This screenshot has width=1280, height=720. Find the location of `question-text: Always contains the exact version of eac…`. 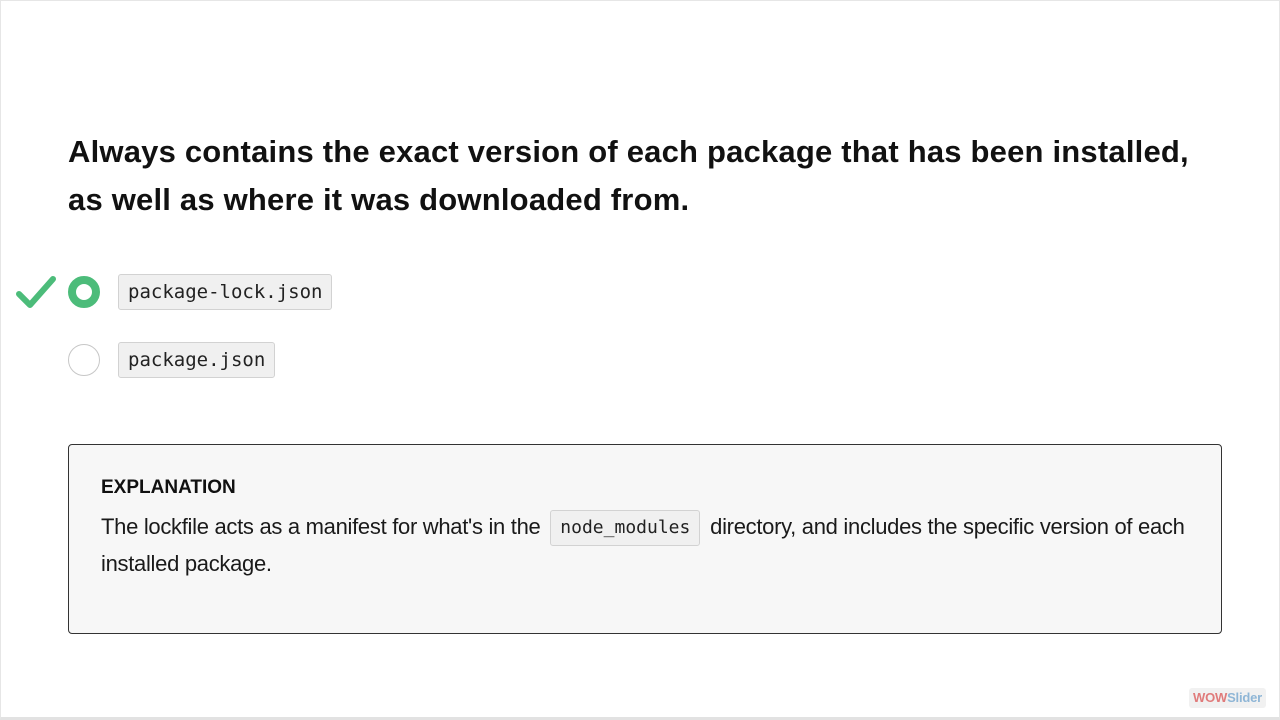

question-text: Always contains the exact version of eac… is located at coordinates (628, 175).